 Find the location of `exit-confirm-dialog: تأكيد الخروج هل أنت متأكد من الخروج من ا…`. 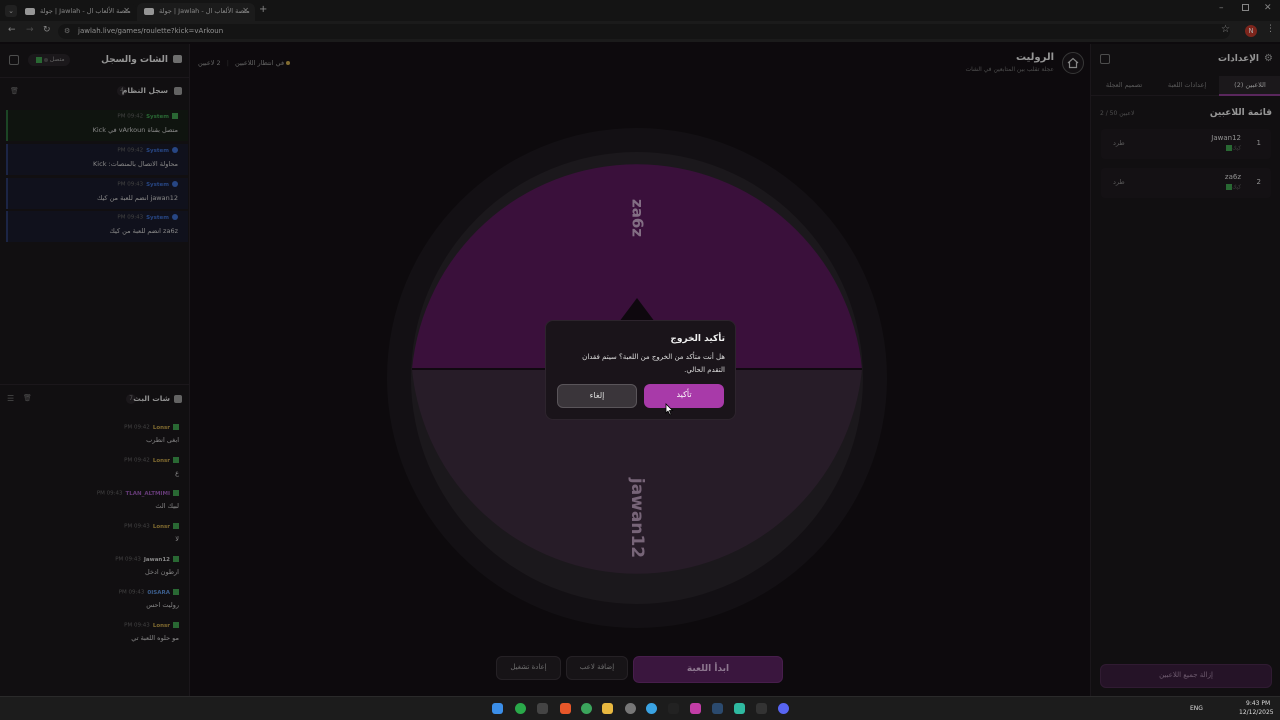

exit-confirm-dialog: تأكيد الخروج هل أنت متأكد من الخروج من ا… is located at coordinates (640, 370).